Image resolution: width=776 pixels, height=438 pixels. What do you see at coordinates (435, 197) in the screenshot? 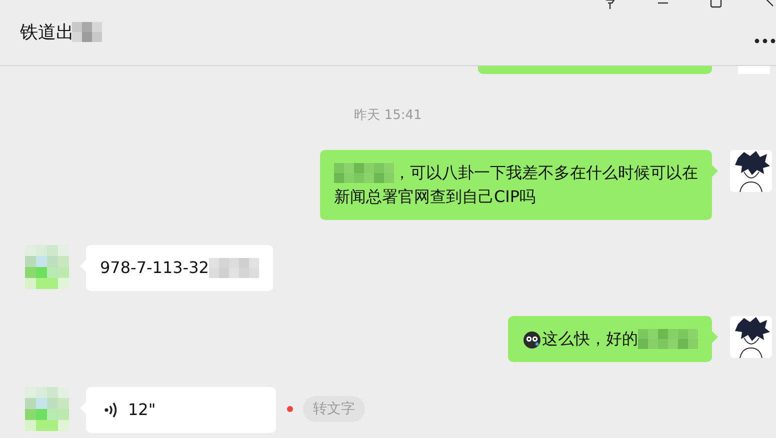
I see `message-text: 新闻总署官网查到自己CIP吗` at bounding box center [435, 197].